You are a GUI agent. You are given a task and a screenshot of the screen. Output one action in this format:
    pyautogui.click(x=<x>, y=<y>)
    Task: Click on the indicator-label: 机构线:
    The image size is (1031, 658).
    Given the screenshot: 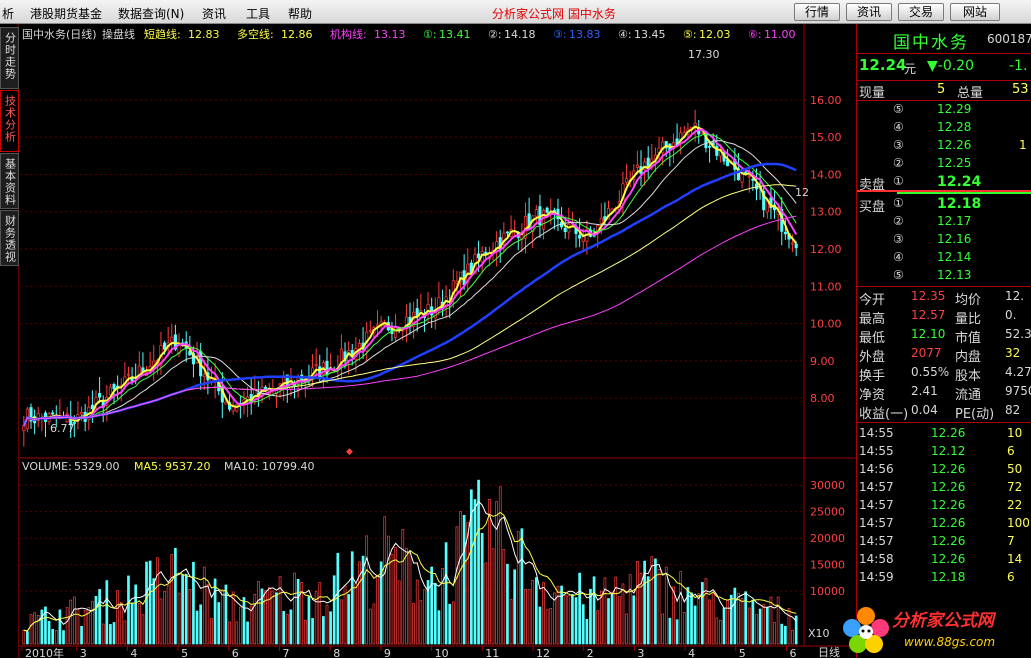 What is the action you would take?
    pyautogui.click(x=348, y=34)
    